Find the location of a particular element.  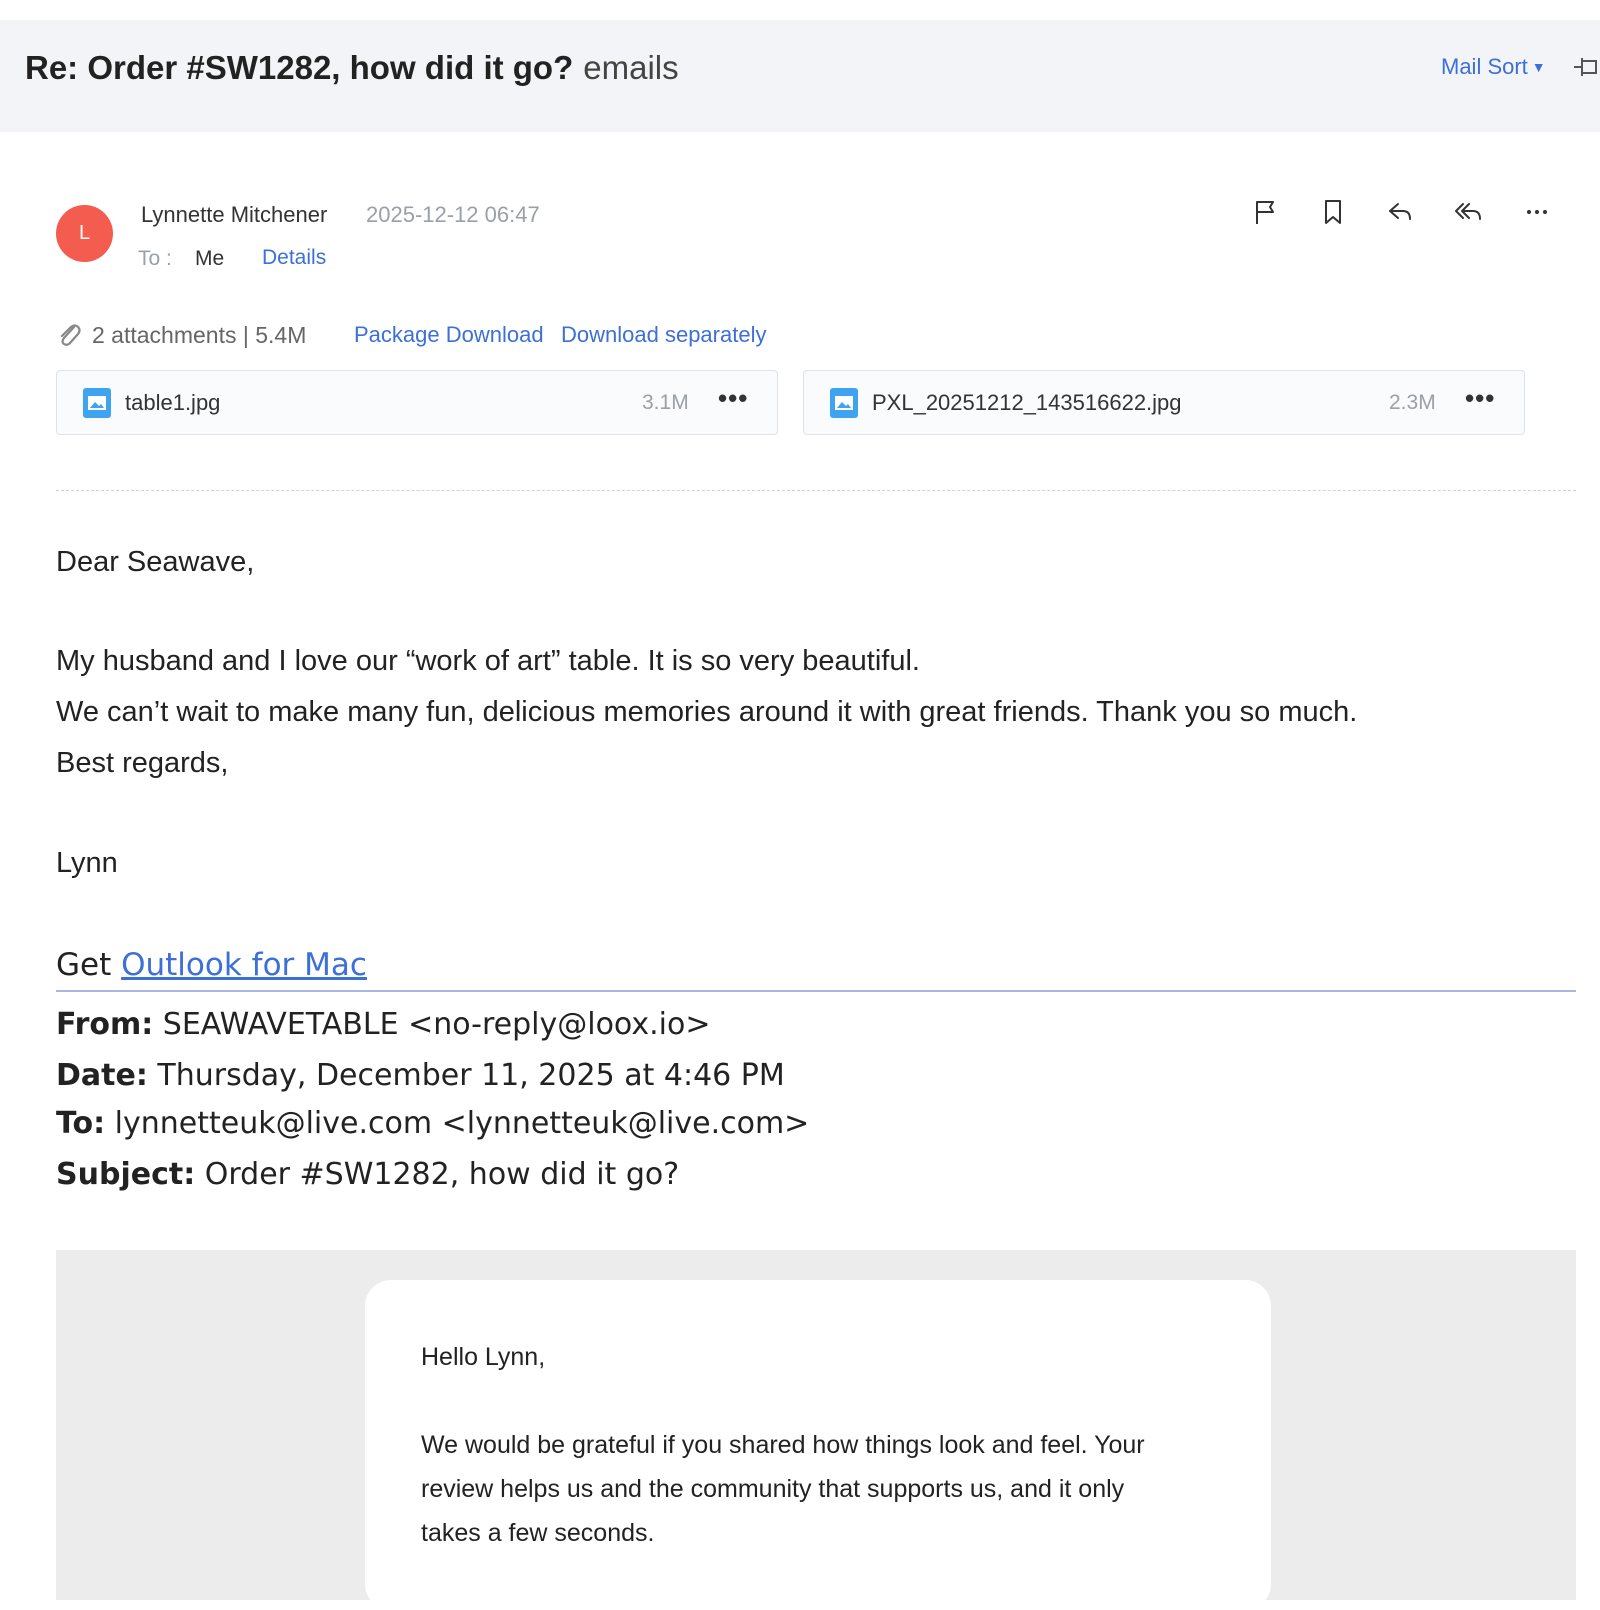

more-icon is located at coordinates (1537, 212).